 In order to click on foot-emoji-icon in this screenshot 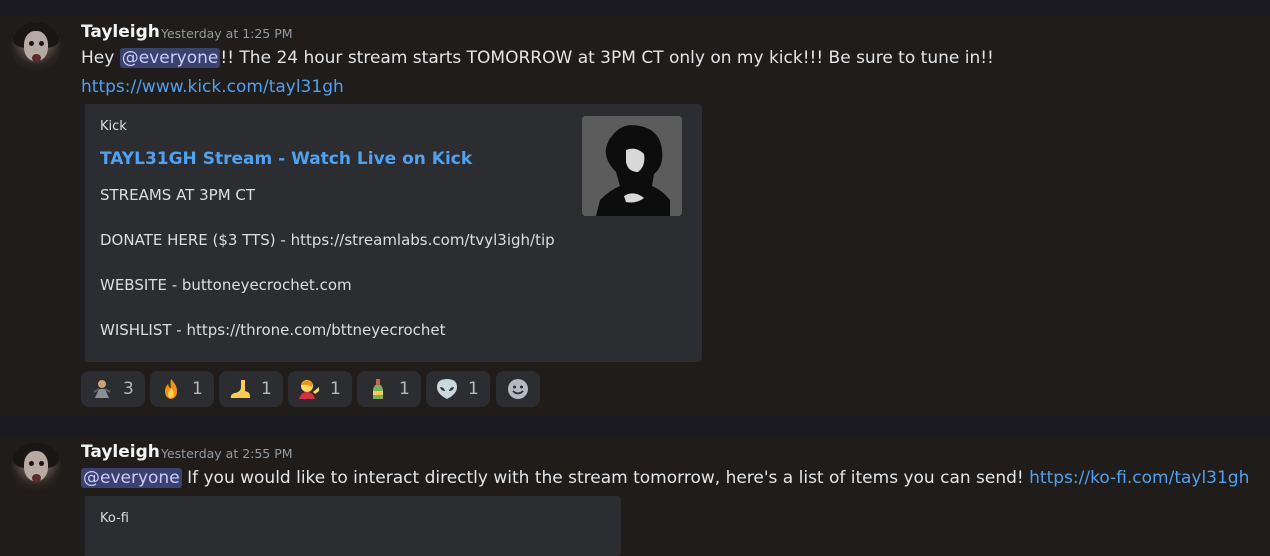, I will do `click(240, 389)`.